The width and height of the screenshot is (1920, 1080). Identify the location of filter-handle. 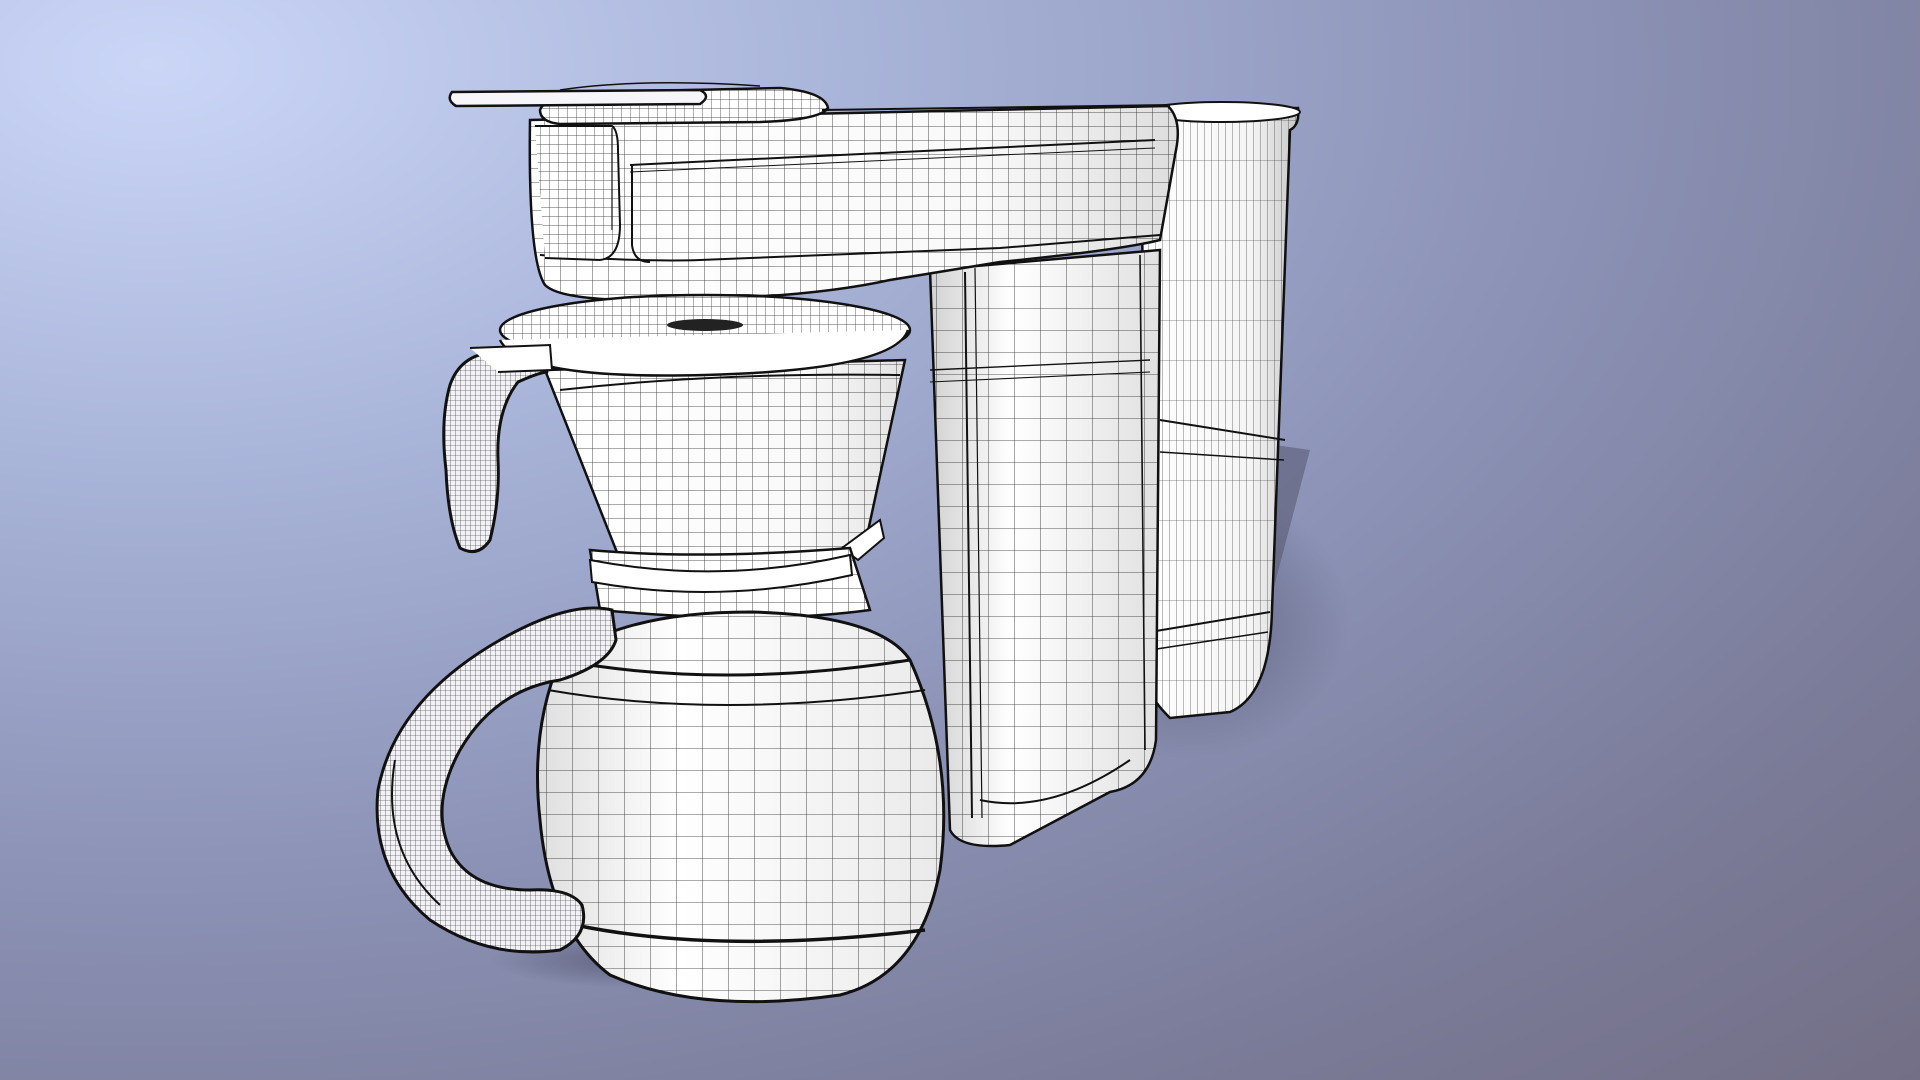
(498, 448).